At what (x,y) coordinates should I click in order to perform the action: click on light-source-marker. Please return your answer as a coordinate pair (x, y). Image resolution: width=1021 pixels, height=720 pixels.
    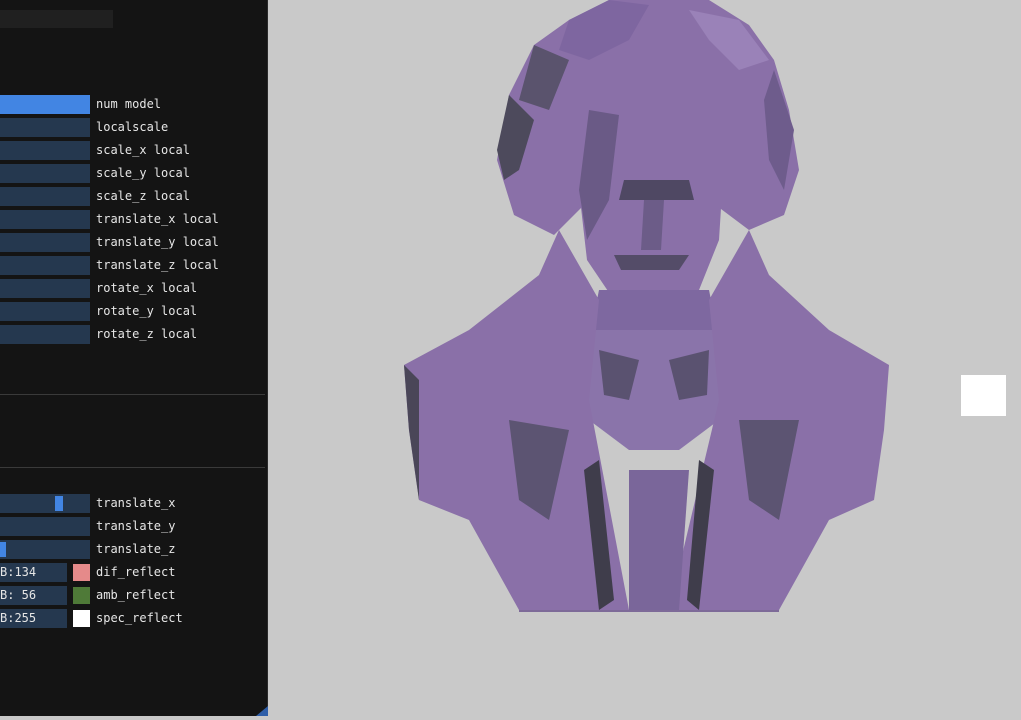
    Looking at the image, I should click on (983, 395).